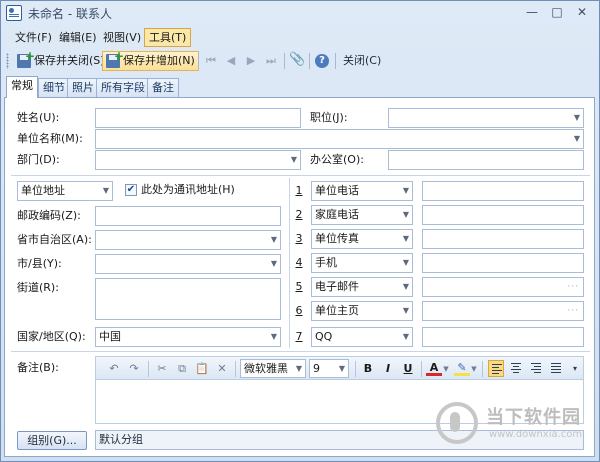 The image size is (600, 462). I want to click on contact-number: 5, so click(299, 286).